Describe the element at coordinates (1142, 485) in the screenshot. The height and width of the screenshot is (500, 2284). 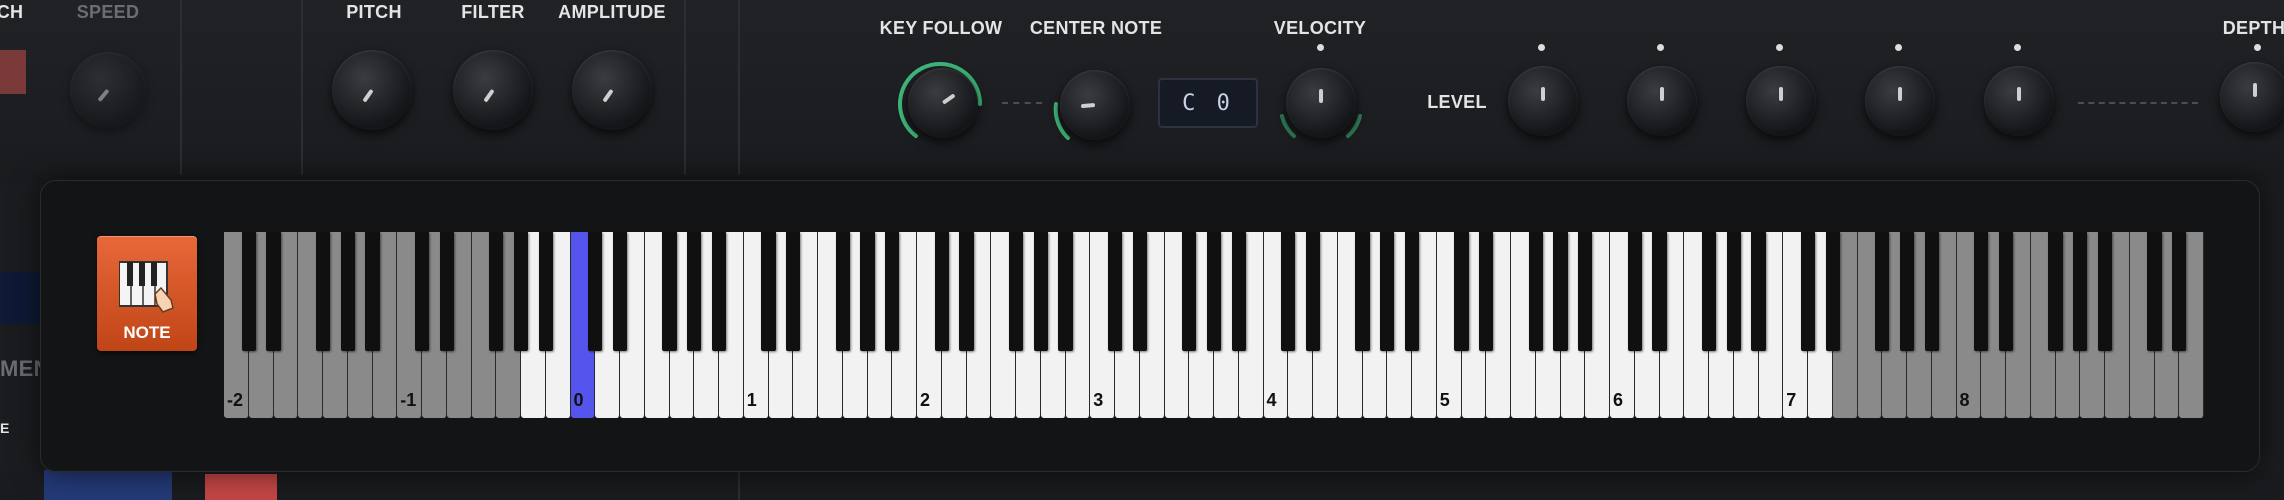
I see `bottom-controls-partial` at that location.